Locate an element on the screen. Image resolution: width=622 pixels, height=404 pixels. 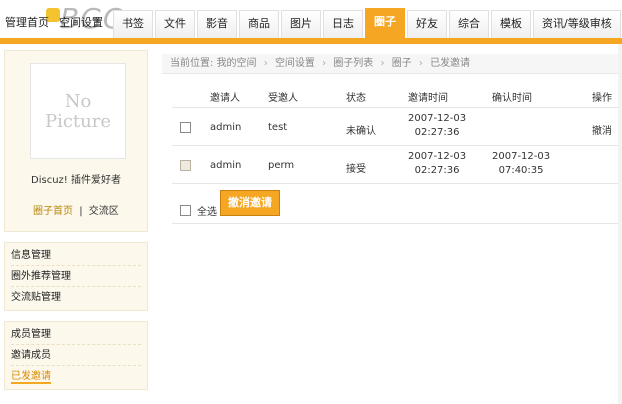
cell-invitee: perm is located at coordinates (281, 165).